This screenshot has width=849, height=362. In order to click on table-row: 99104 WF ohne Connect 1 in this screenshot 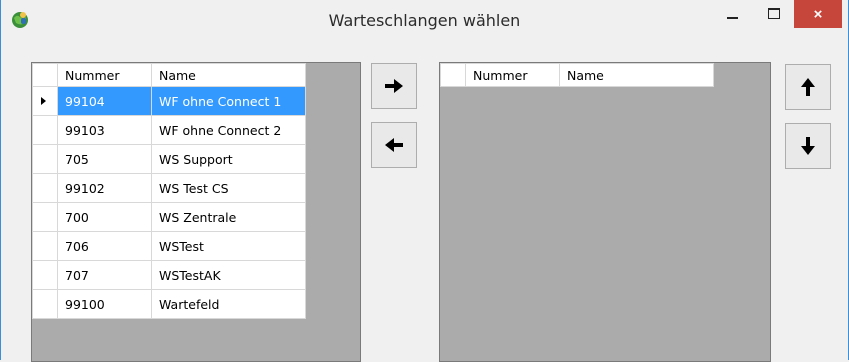, I will do `click(169, 101)`.